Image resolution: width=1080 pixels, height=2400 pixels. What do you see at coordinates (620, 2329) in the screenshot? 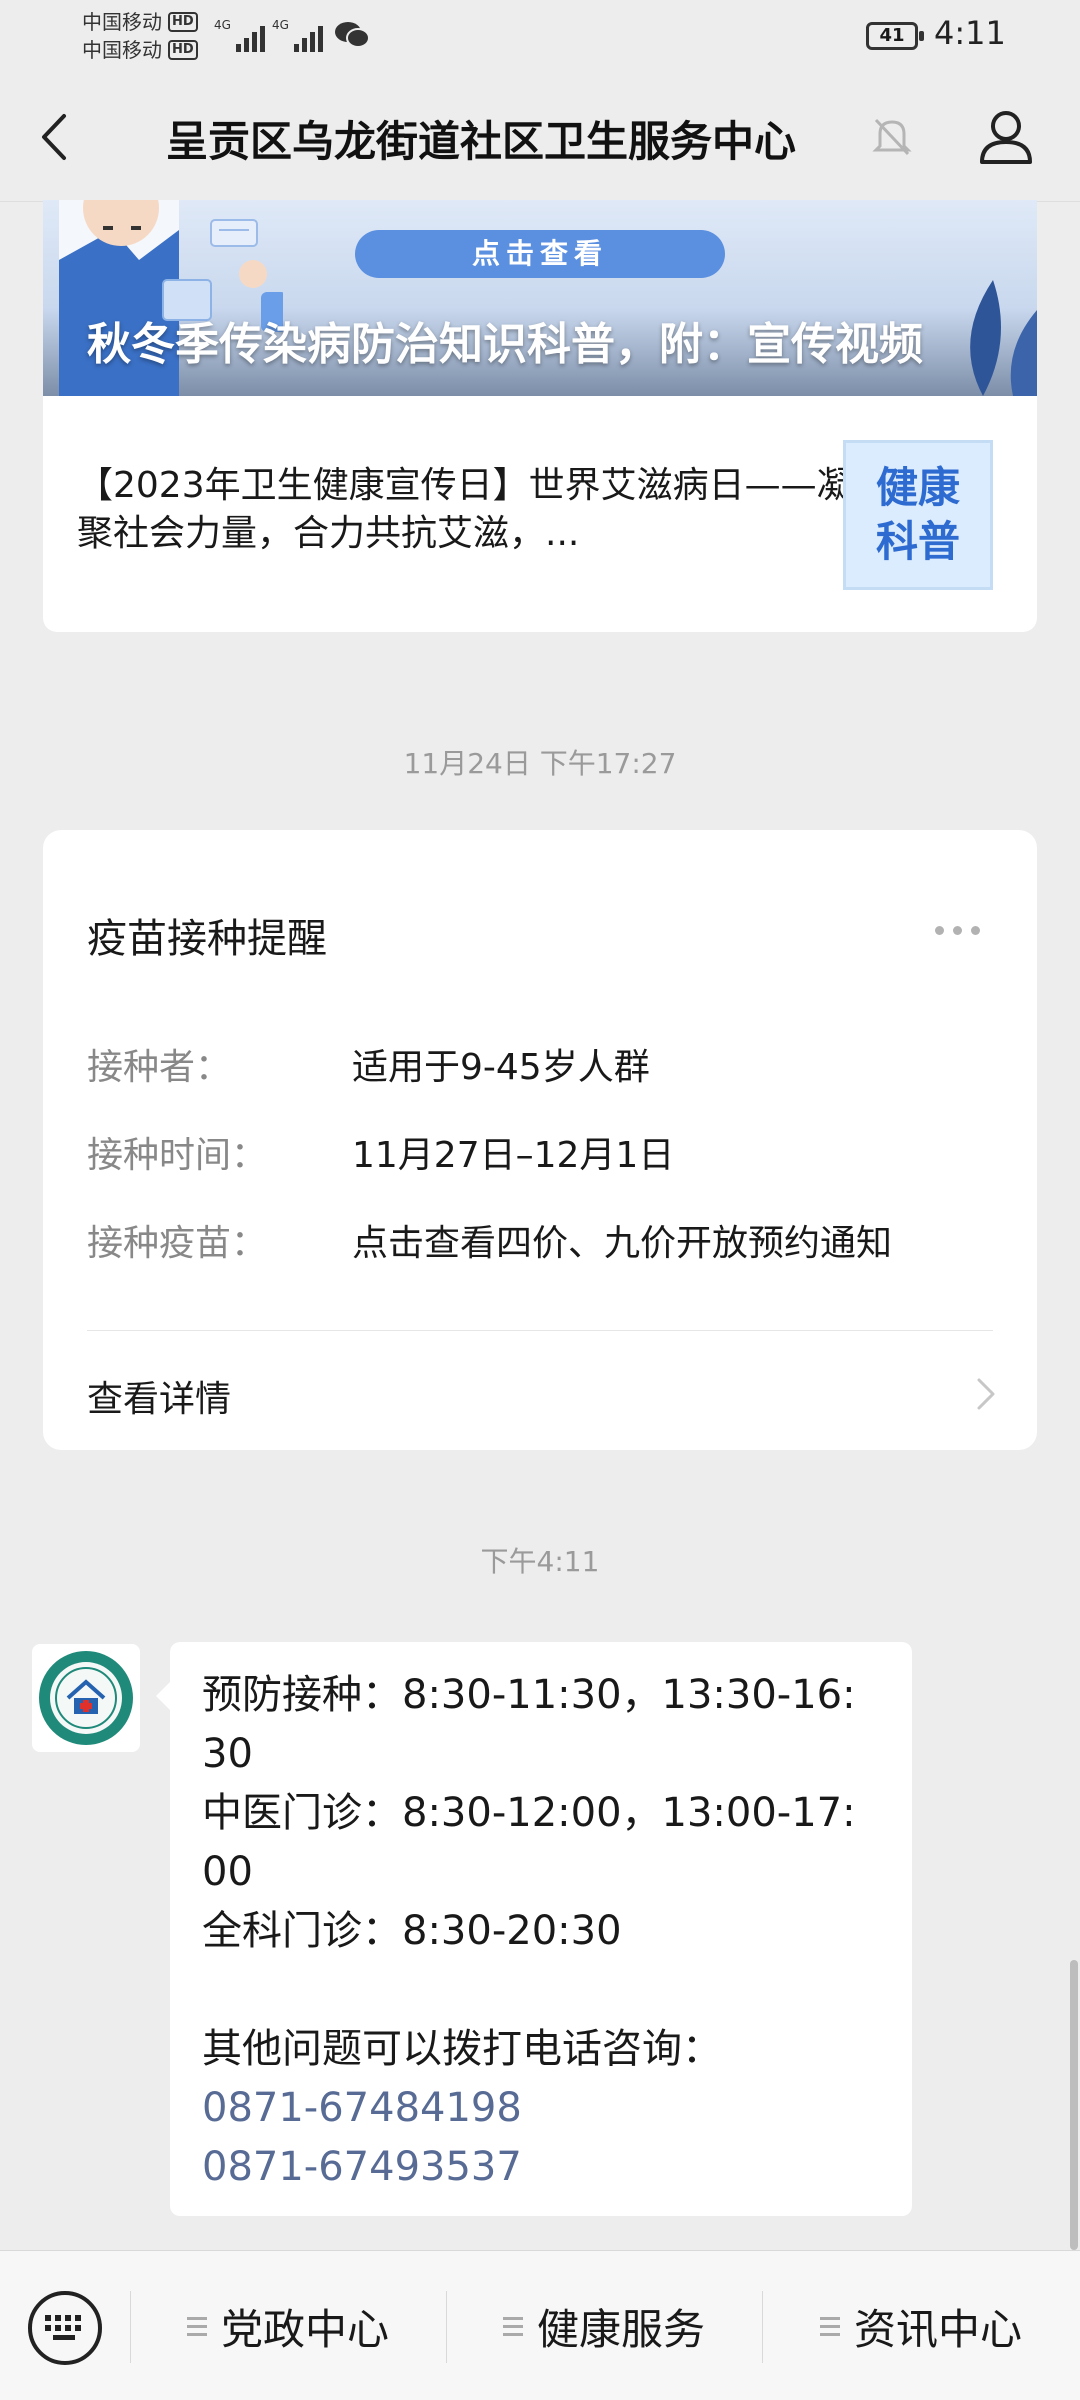
I see `menu-item-label: 健康服务` at bounding box center [620, 2329].